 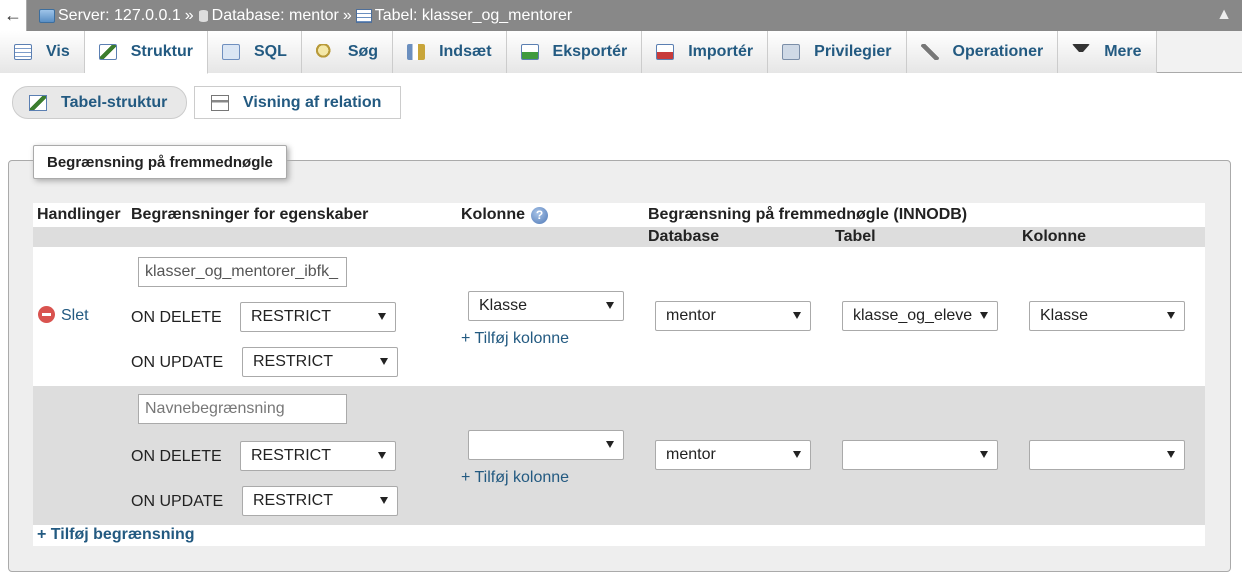 I want to click on header-constraint-props: Begrænsninger for egenskaber, so click(x=250, y=214).